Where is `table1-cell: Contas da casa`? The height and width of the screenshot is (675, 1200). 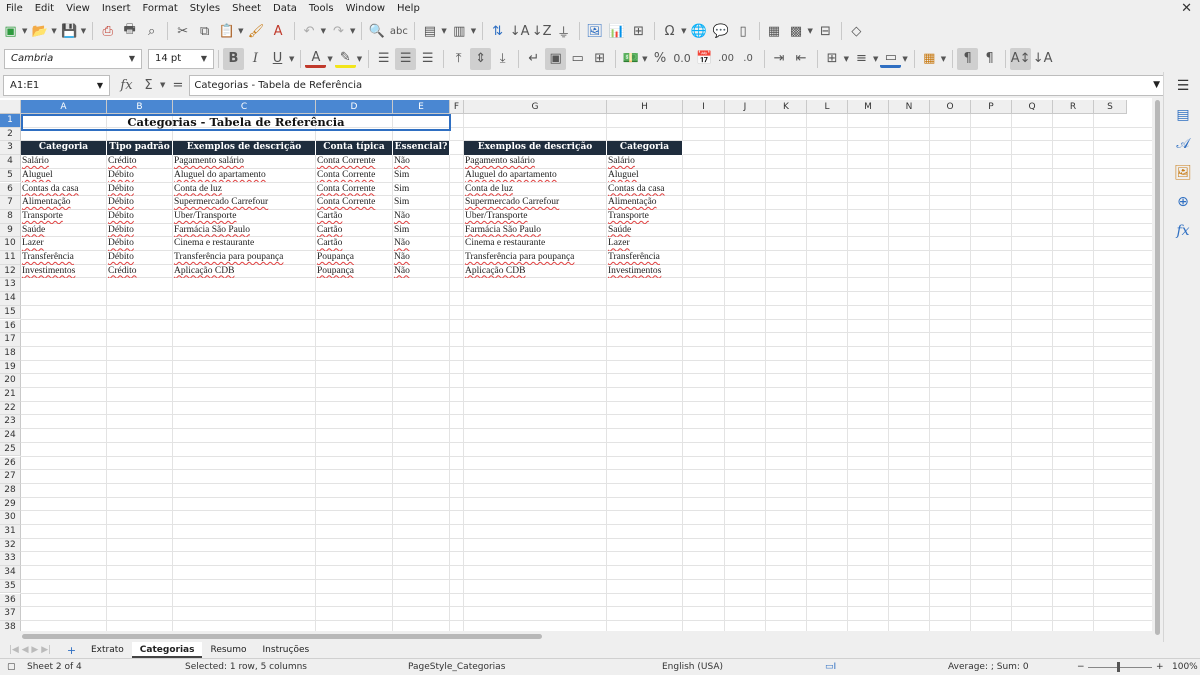 table1-cell: Contas da casa is located at coordinates (64, 190).